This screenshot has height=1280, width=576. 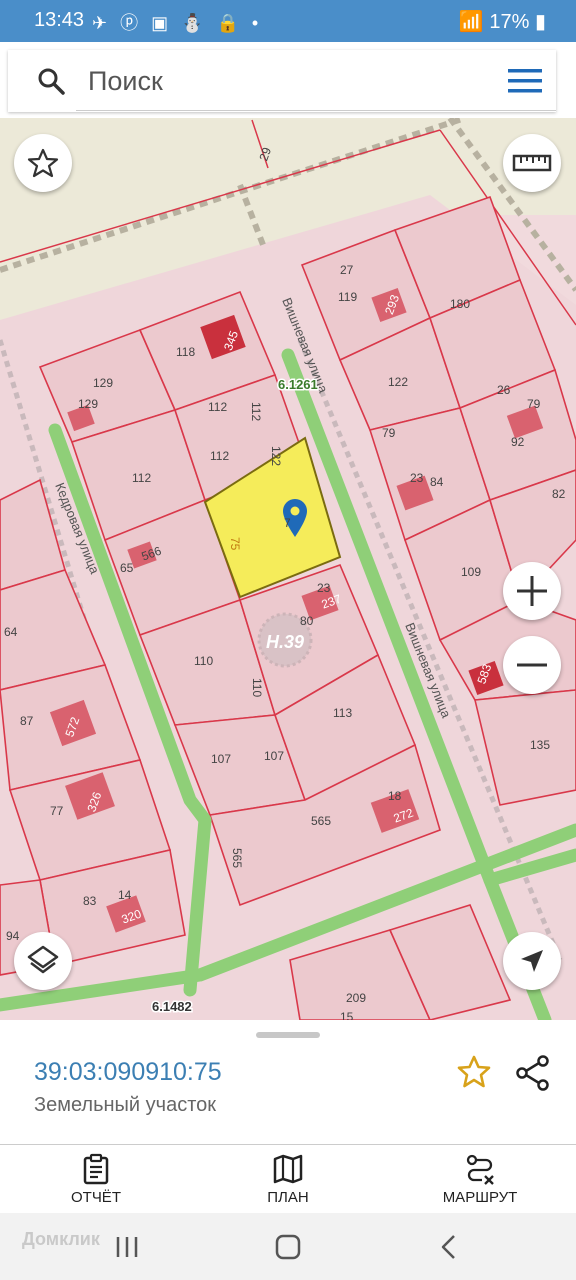 I want to click on svg-text: 84, so click(x=437, y=482).